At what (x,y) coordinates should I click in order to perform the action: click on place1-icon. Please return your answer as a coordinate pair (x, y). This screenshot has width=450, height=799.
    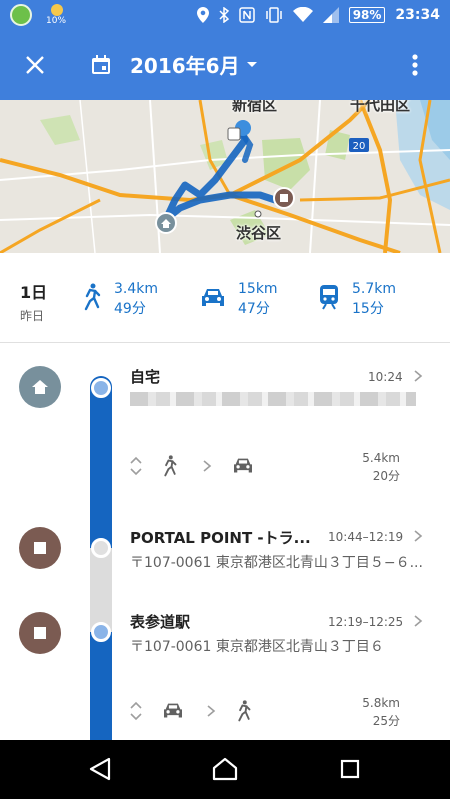
    Looking at the image, I should click on (40, 548).